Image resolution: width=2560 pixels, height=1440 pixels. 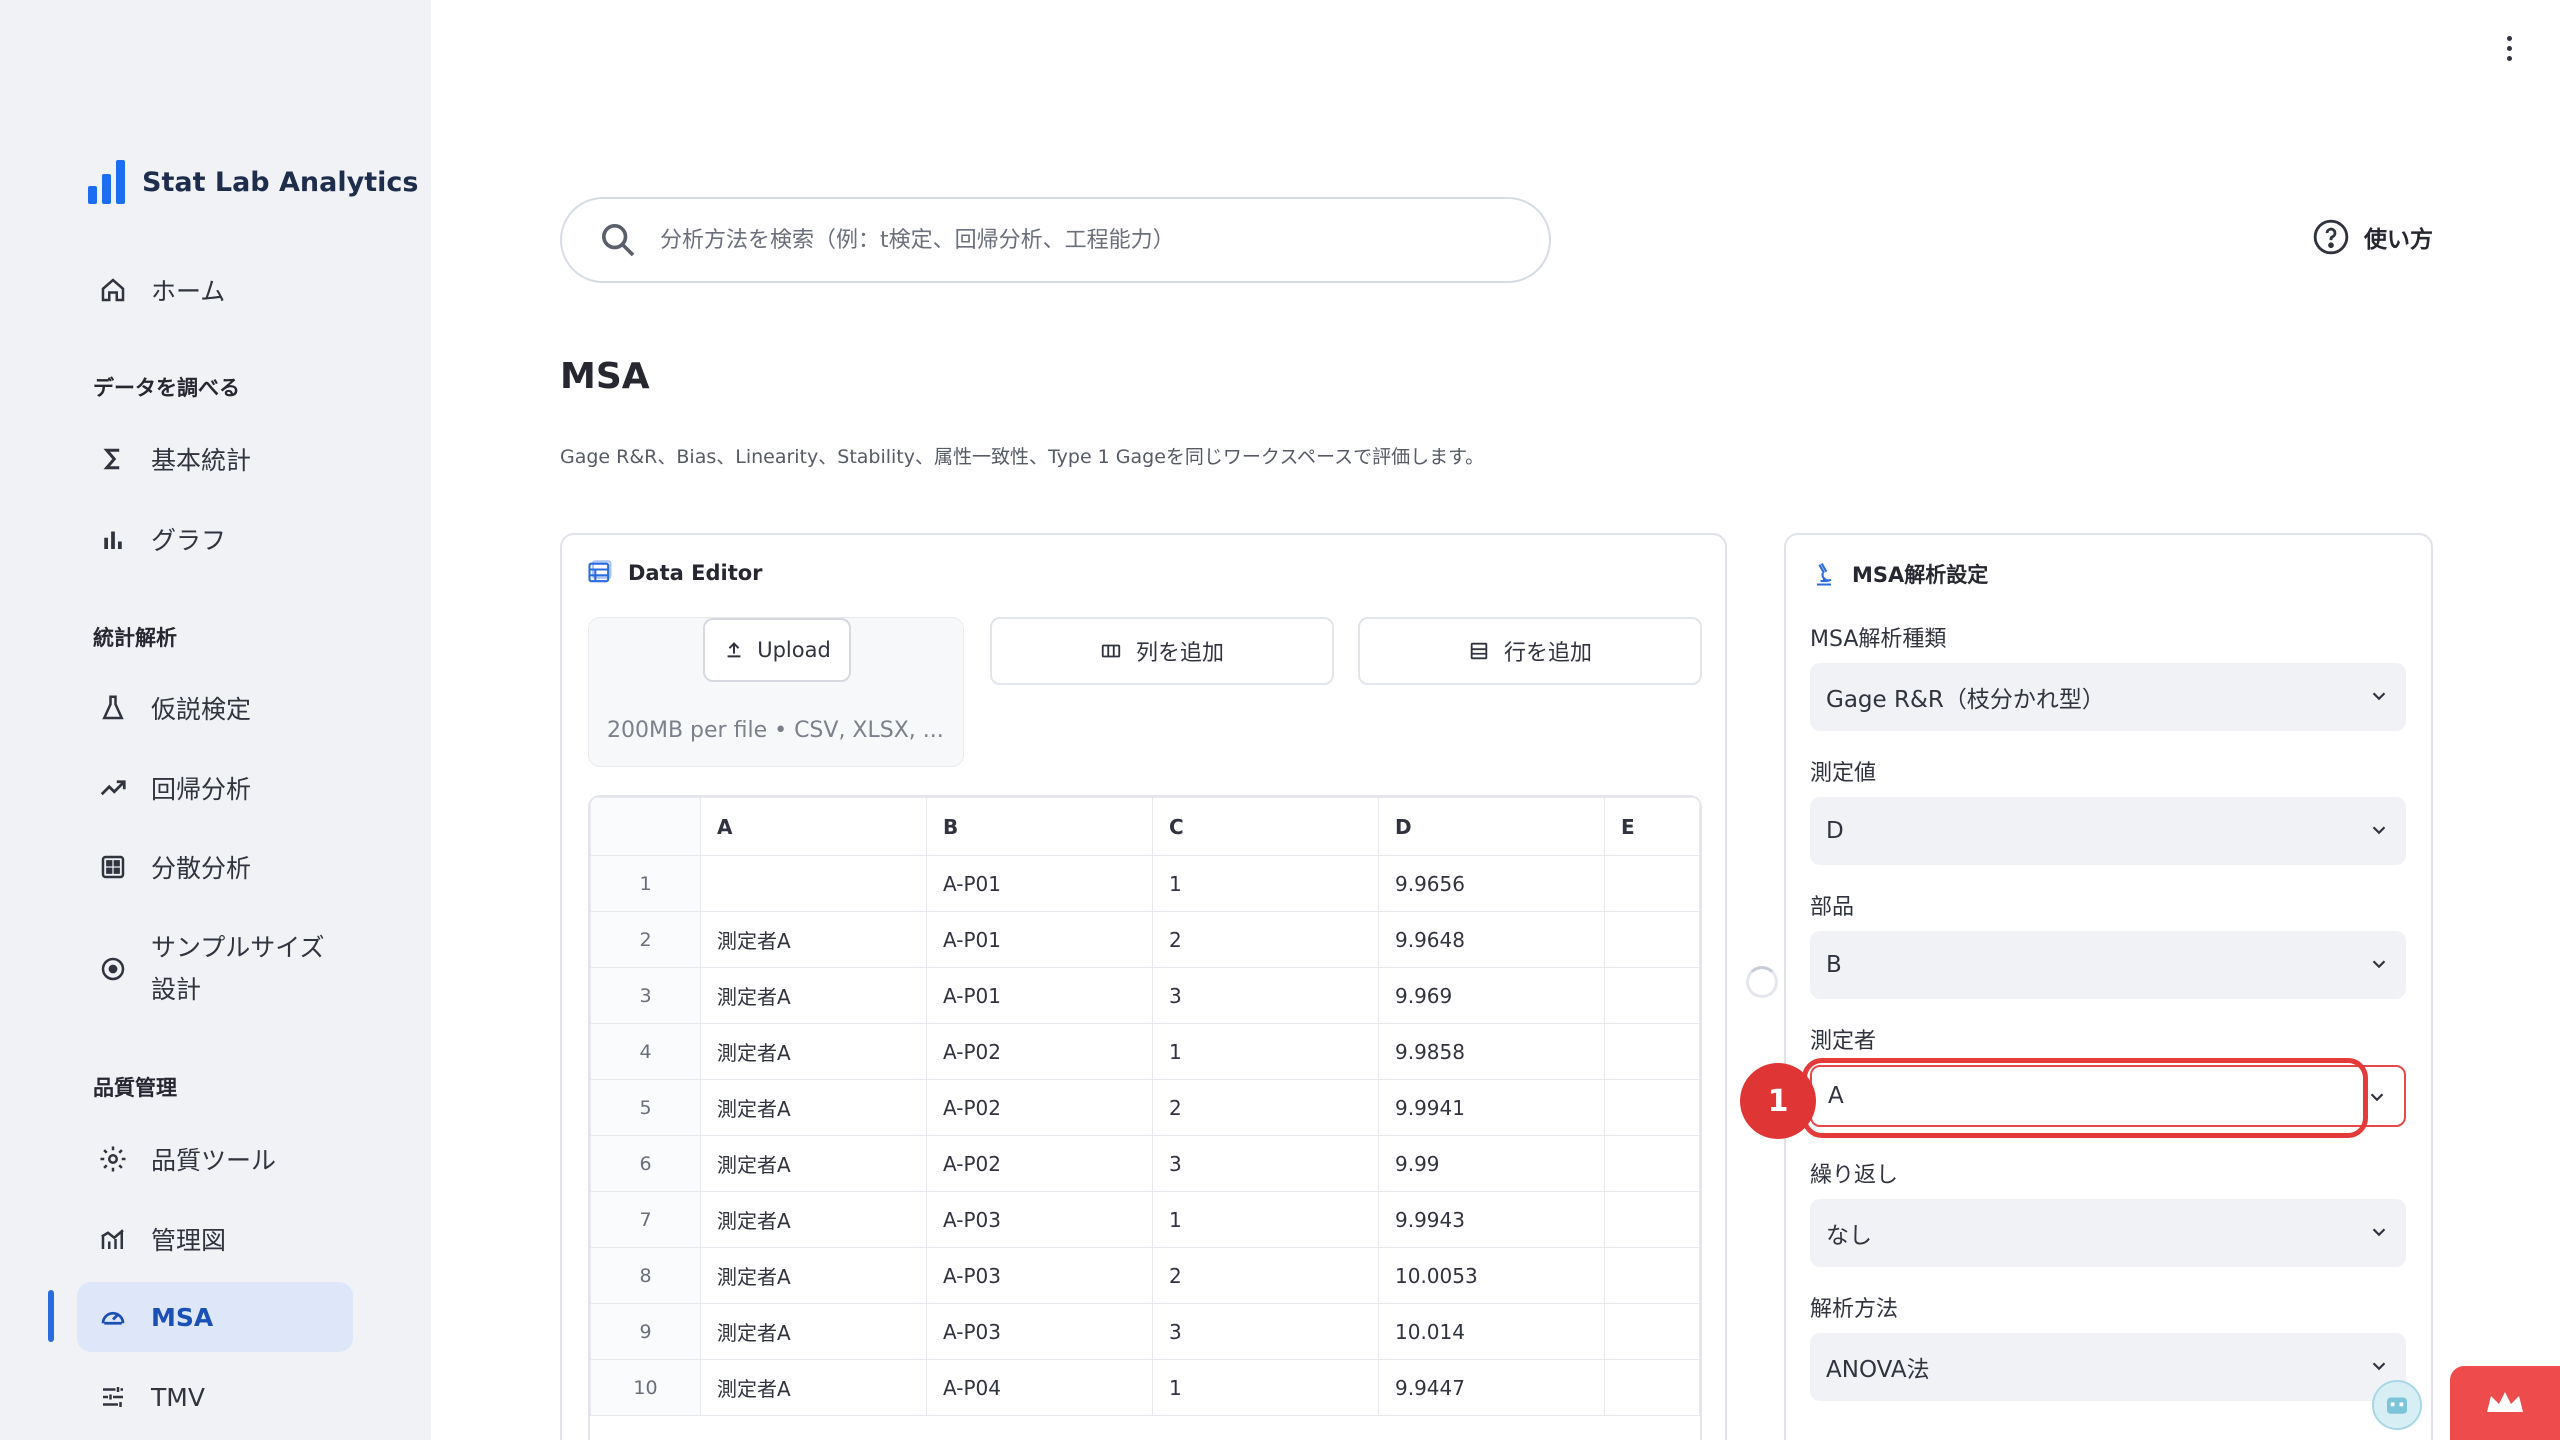 I want to click on upload-button: Upload, so click(x=777, y=650).